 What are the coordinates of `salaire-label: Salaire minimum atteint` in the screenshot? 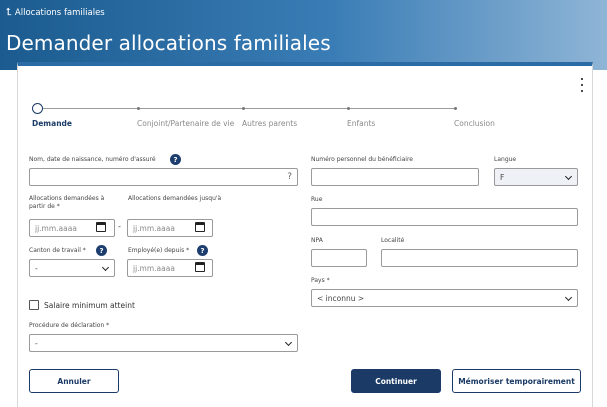 It's located at (89, 305).